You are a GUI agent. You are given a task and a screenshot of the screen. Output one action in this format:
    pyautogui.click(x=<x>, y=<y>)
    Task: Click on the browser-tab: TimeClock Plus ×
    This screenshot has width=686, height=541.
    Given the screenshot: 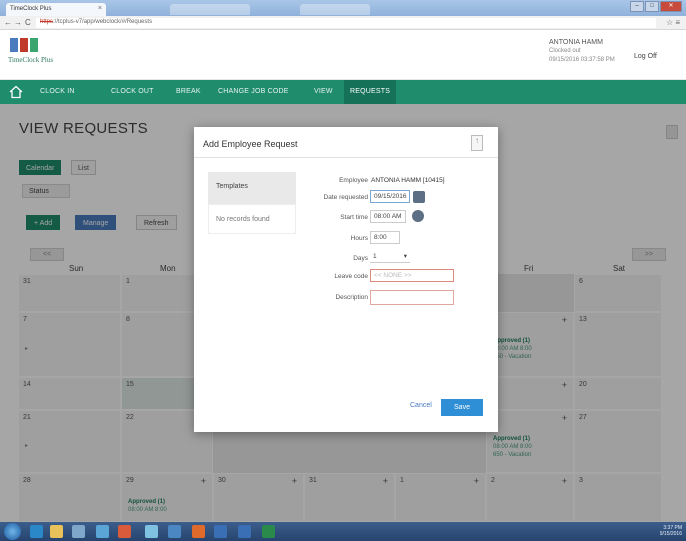 What is the action you would take?
    pyautogui.click(x=56, y=9)
    